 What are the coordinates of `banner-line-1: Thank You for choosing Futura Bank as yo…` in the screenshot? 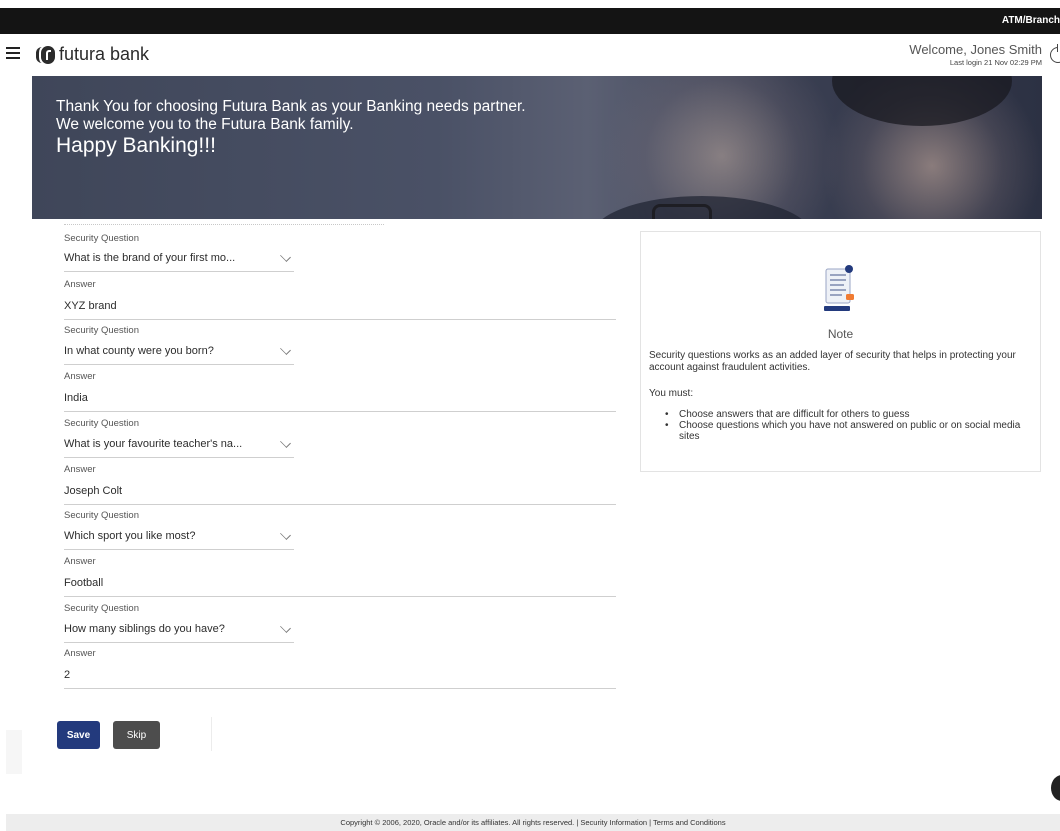 It's located at (291, 106).